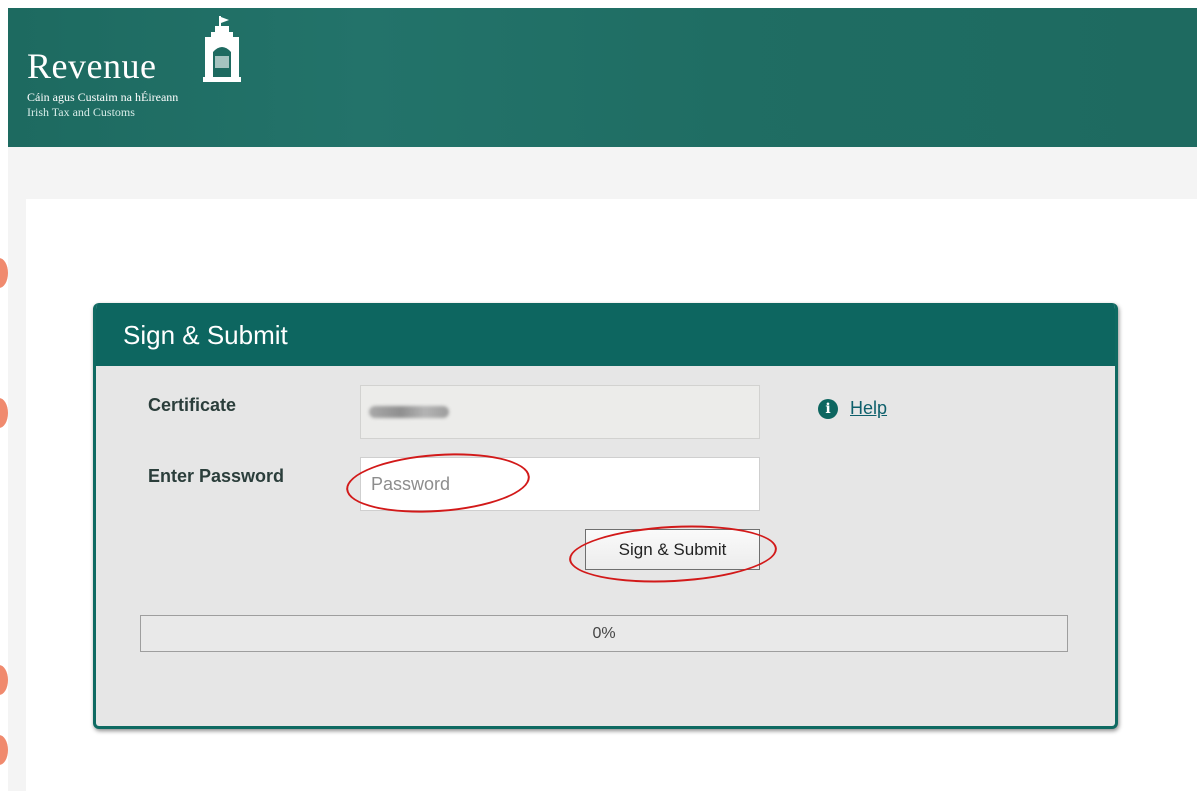 Image resolution: width=1197 pixels, height=791 pixels. Describe the element at coordinates (672, 549) in the screenshot. I see `sign-submit-button: Sign & Submit` at that location.